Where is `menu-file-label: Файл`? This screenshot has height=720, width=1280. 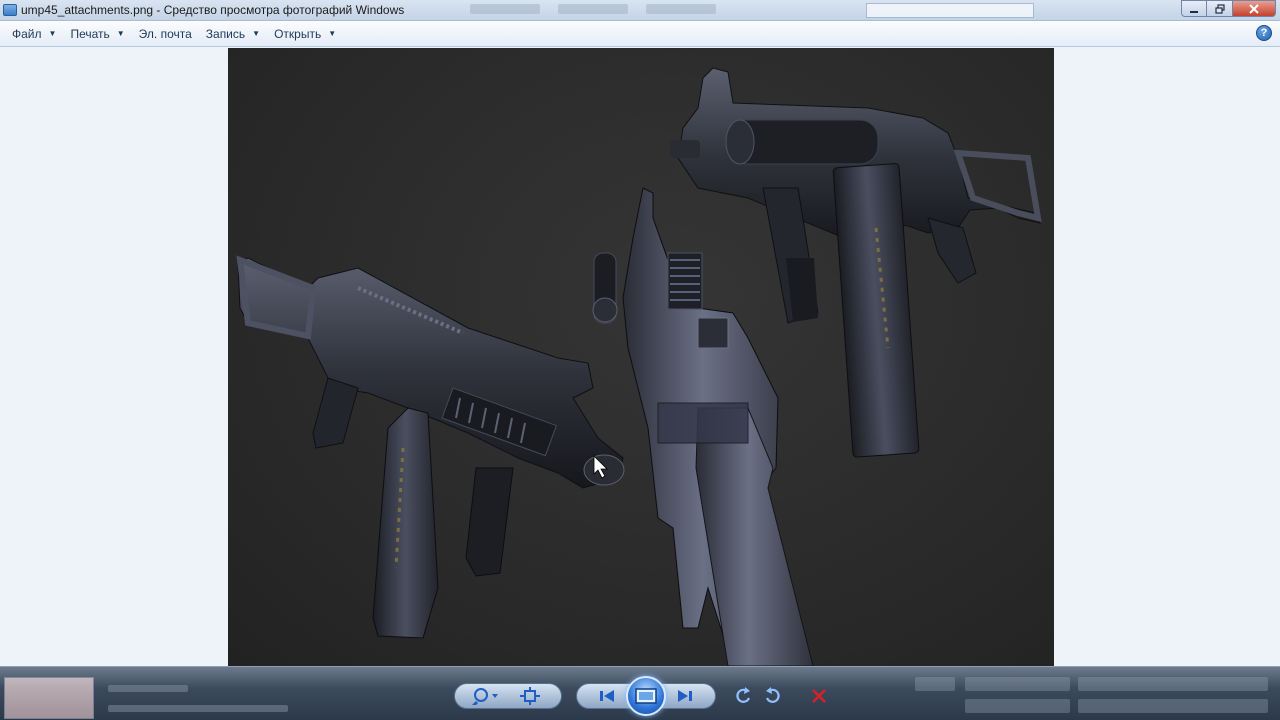
menu-file-label: Файл is located at coordinates (27, 33).